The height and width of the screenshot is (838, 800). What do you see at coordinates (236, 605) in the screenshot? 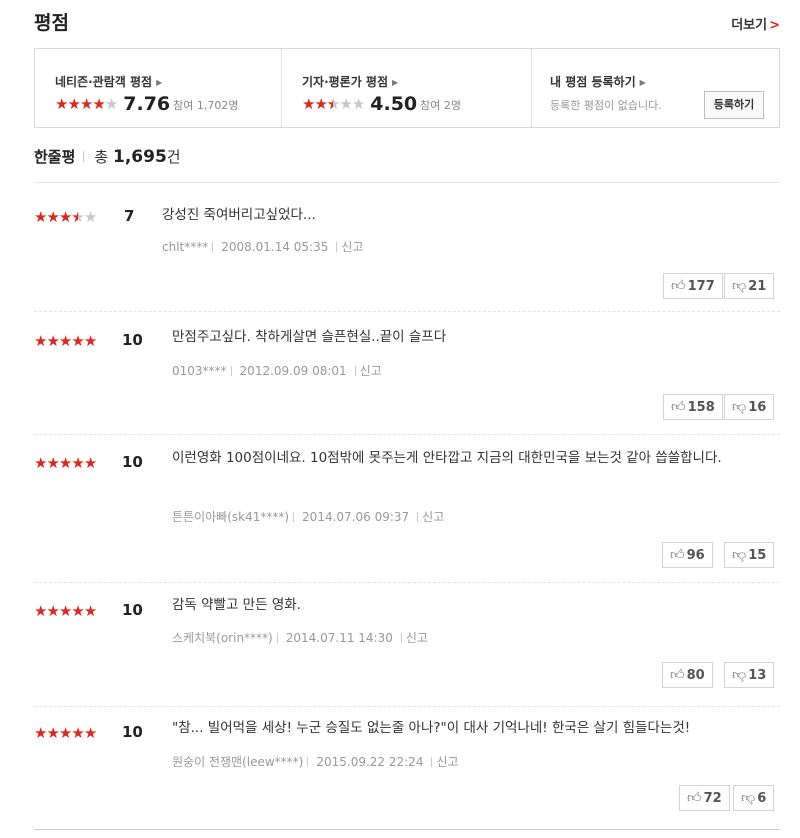
I see `review-text: 감독 약빨고 만든 영화.` at bounding box center [236, 605].